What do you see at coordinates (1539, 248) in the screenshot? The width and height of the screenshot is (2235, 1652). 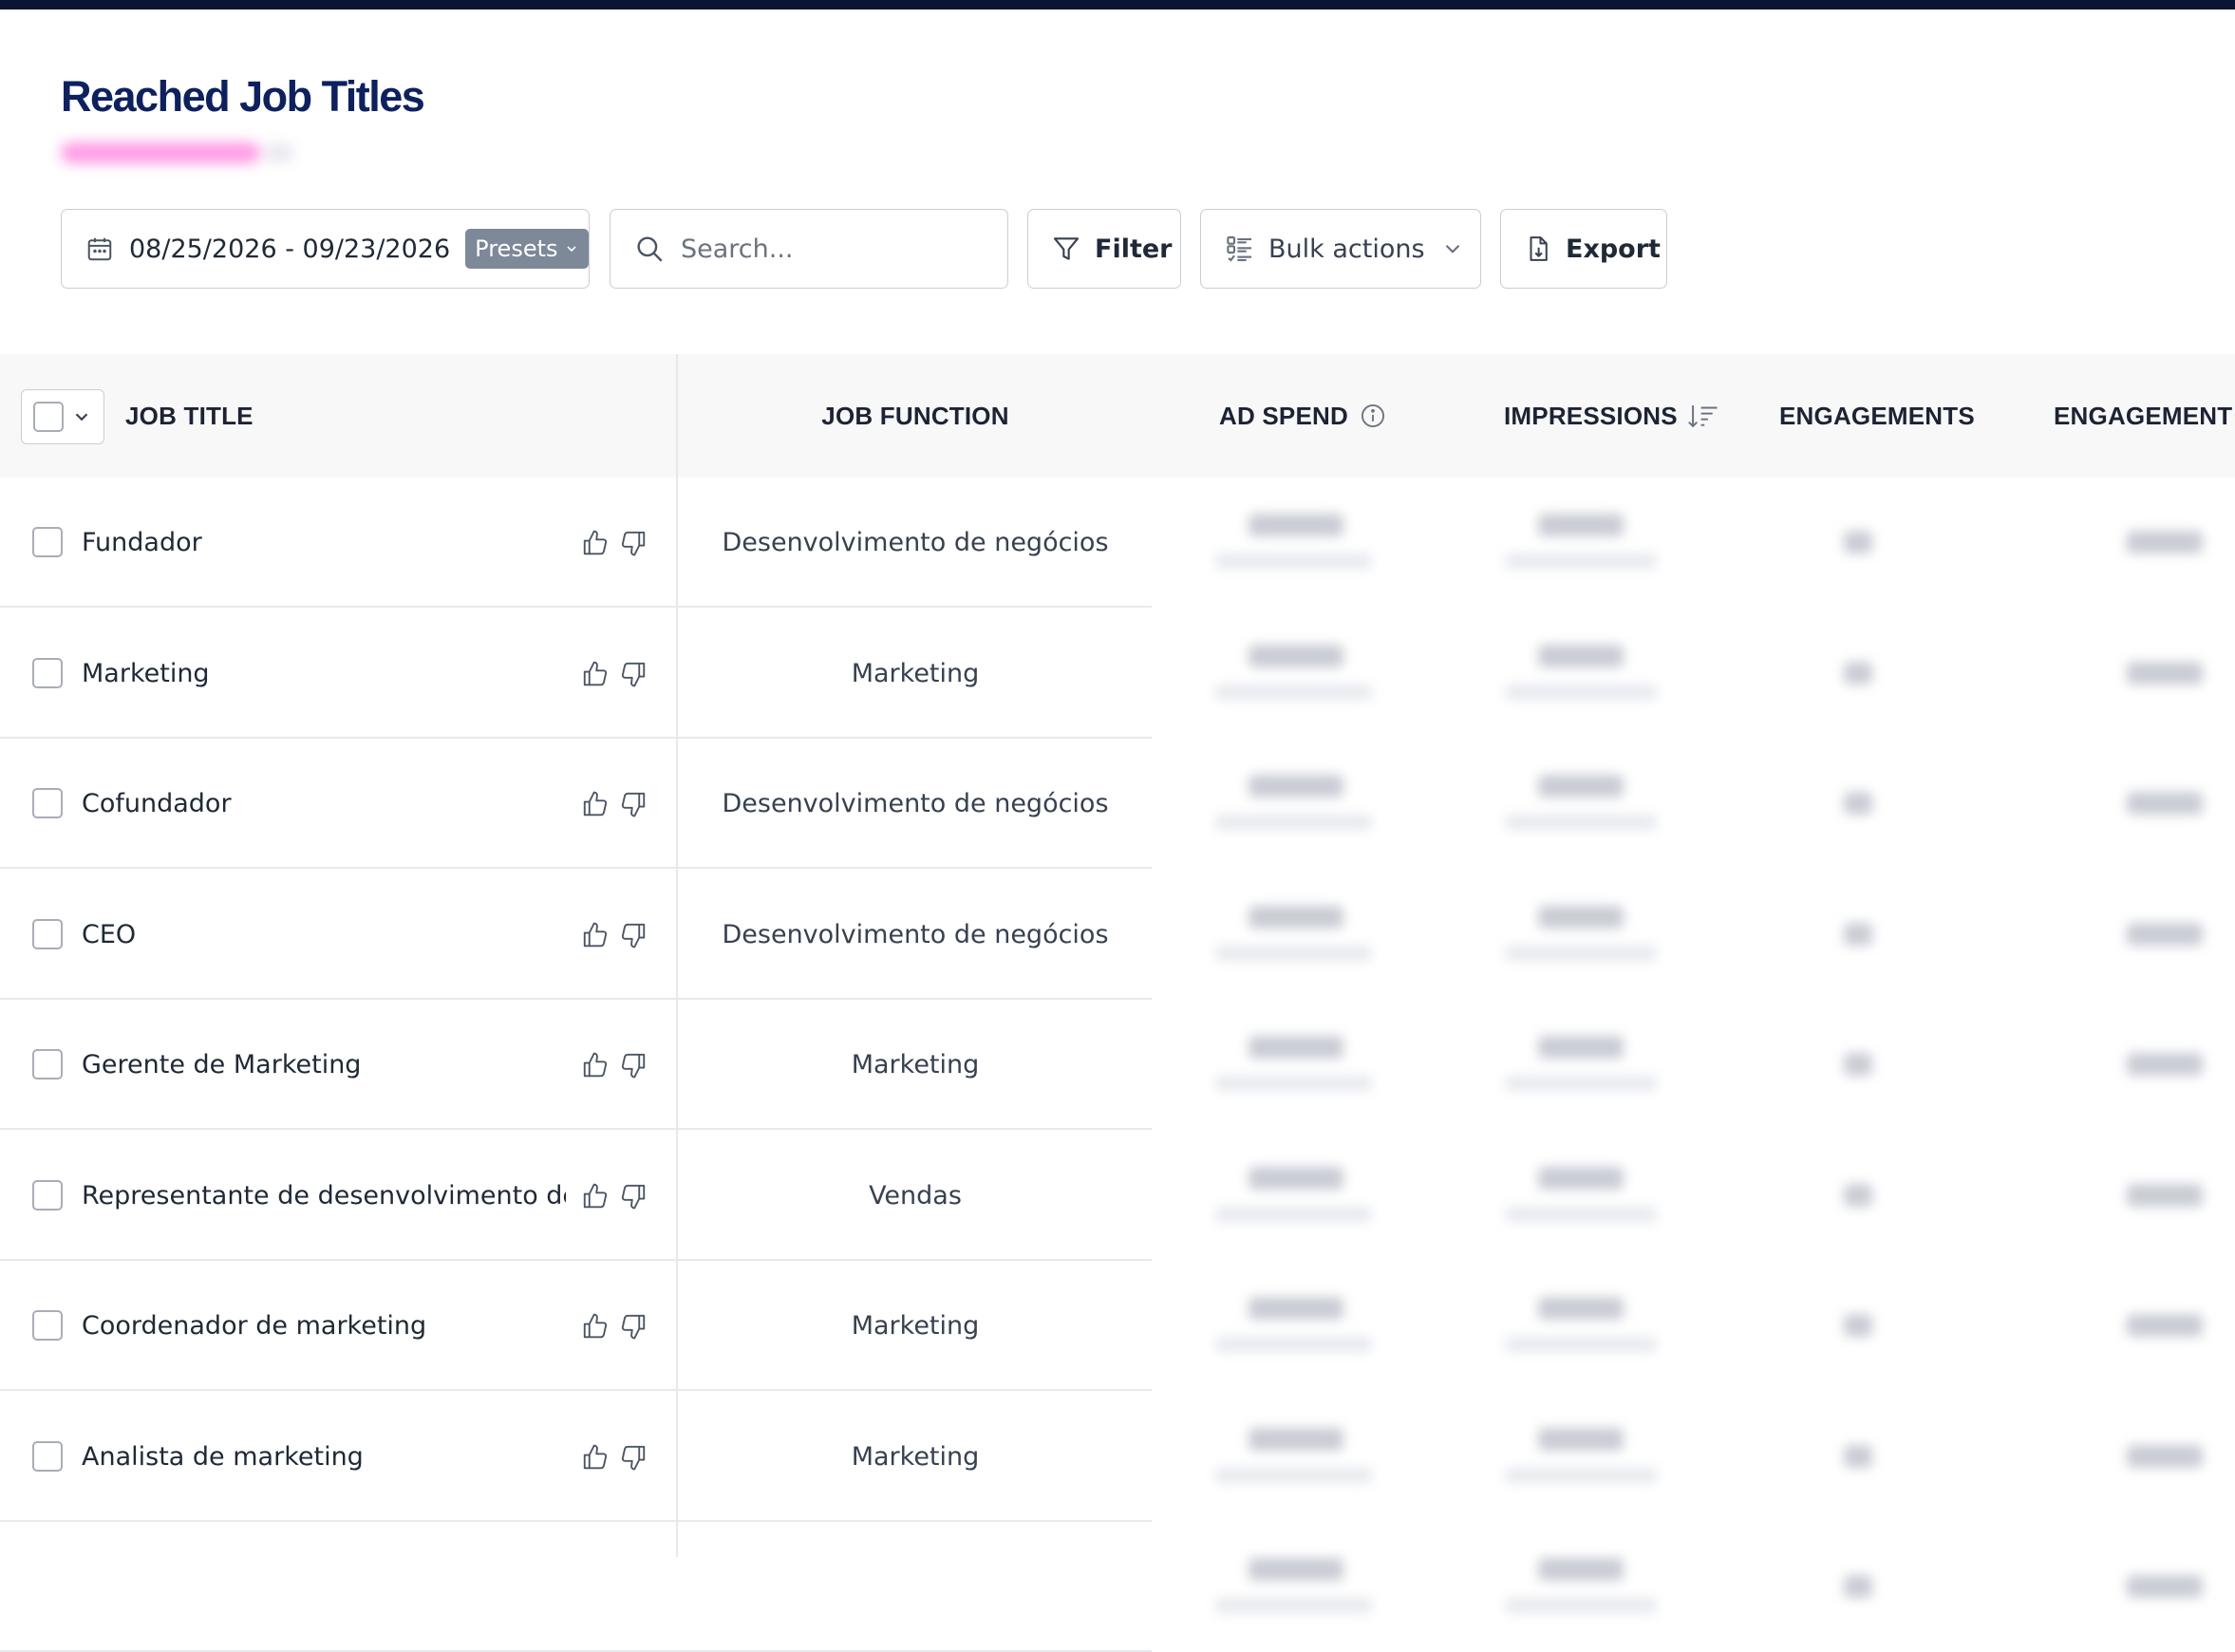 I see `file-download-icon` at bounding box center [1539, 248].